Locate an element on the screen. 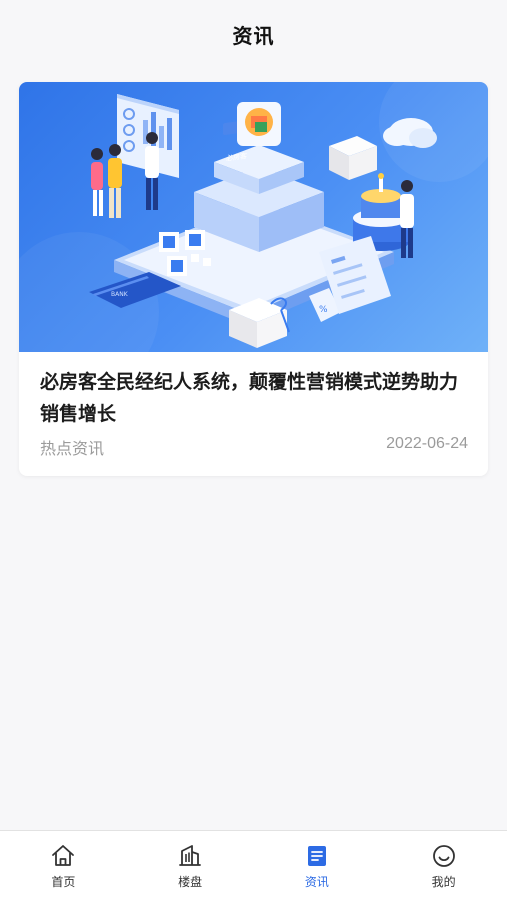 The height and width of the screenshot is (901, 507). home-icon is located at coordinates (63, 855).